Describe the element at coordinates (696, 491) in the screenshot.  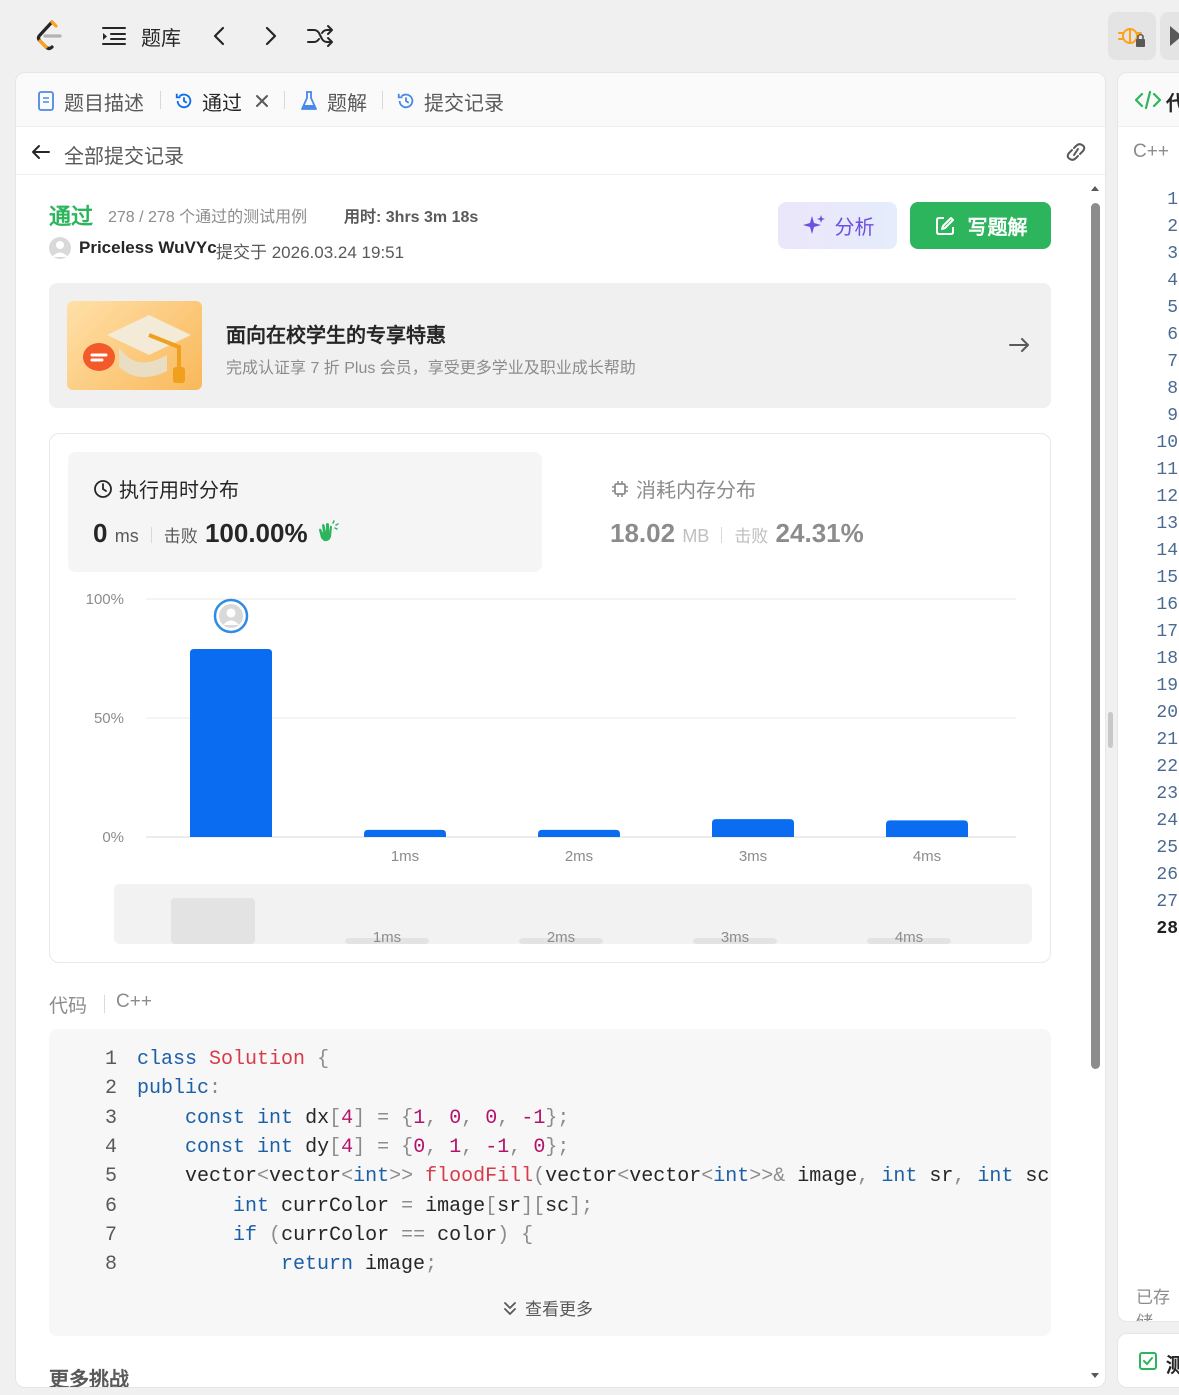
I see `memory-title: 消耗内存分布` at that location.